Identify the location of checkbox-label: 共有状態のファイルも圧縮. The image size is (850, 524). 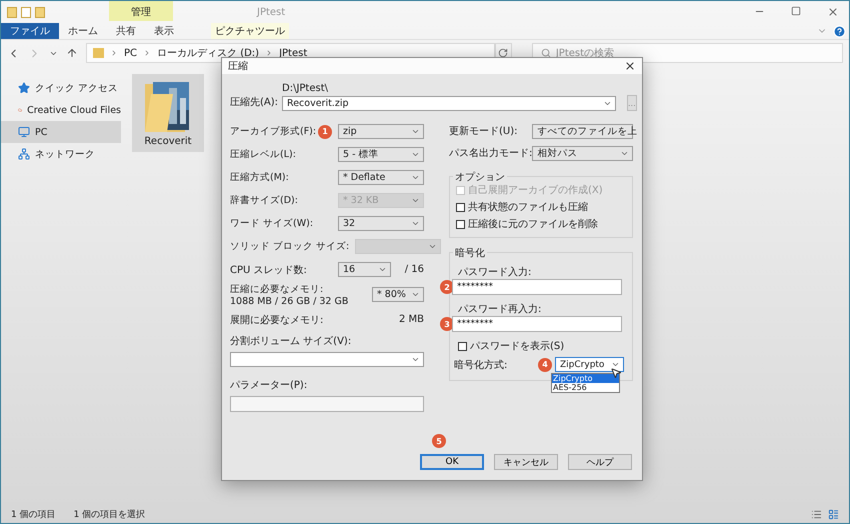
(528, 207).